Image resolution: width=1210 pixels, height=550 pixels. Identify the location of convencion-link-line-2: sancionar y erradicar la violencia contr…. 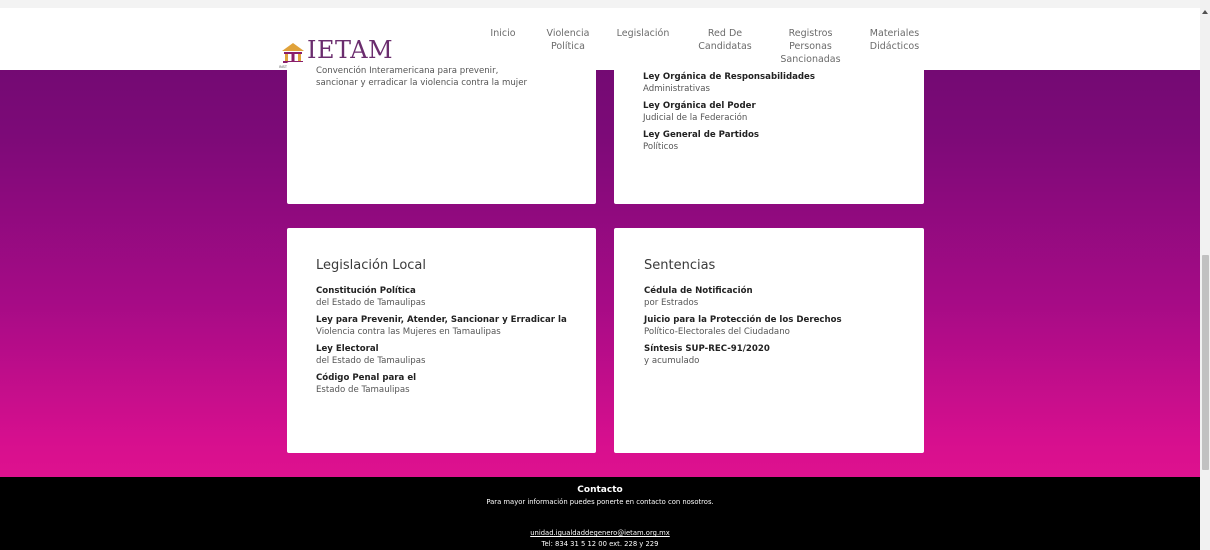
(421, 83).